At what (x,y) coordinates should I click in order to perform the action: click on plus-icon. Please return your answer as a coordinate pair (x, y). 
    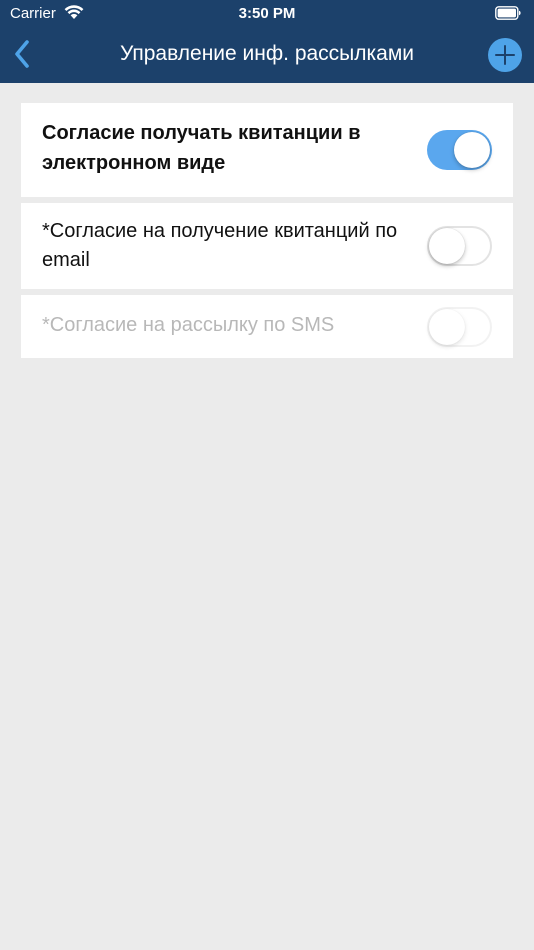
    Looking at the image, I should click on (505, 55).